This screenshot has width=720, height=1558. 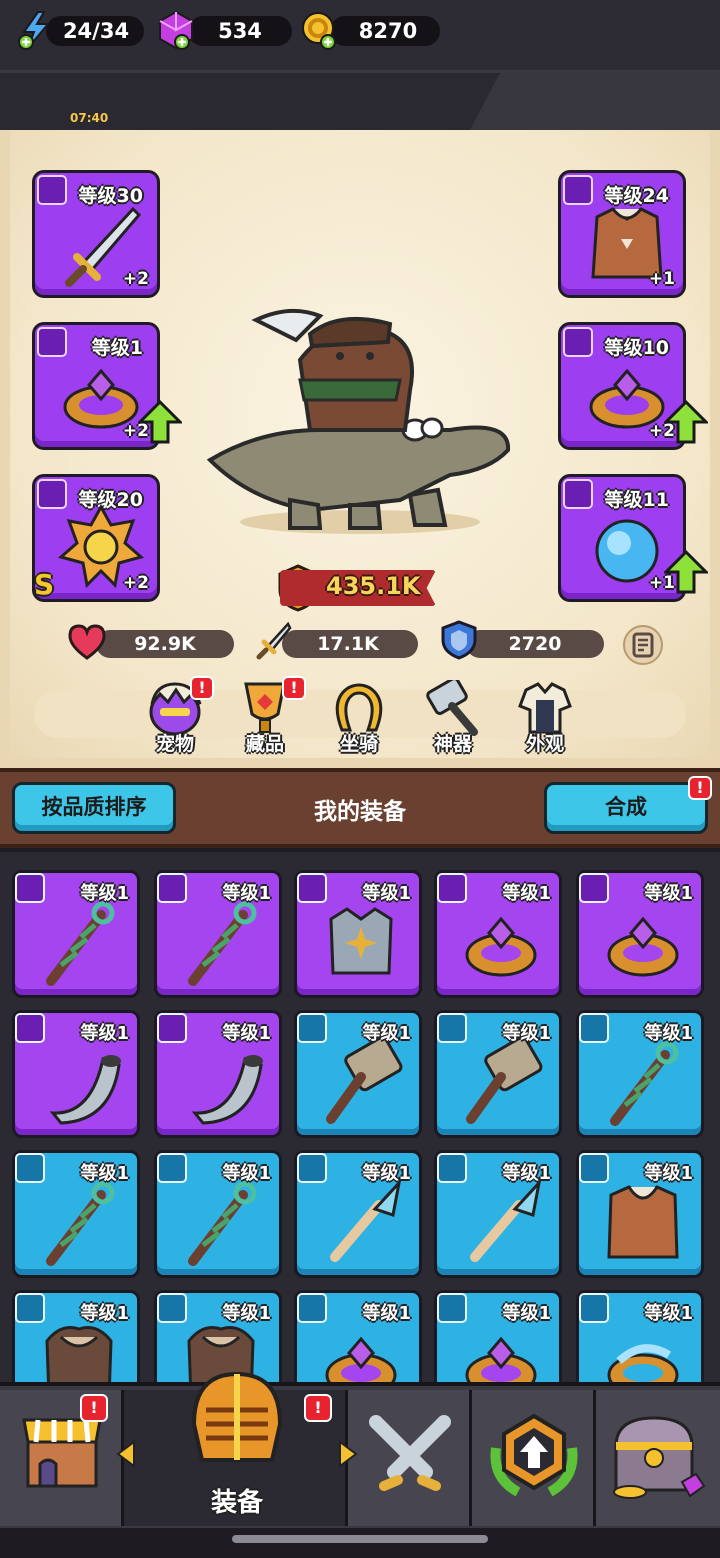 What do you see at coordinates (96, 31) in the screenshot?
I see `energy-value: 24/34` at bounding box center [96, 31].